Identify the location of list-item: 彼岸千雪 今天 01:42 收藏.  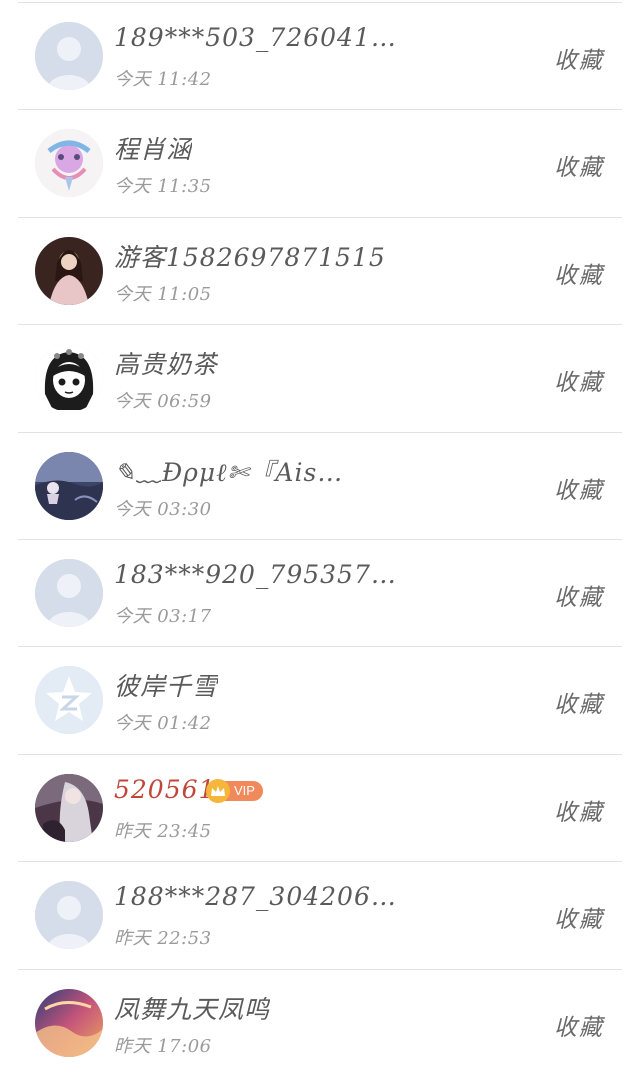
(320, 701).